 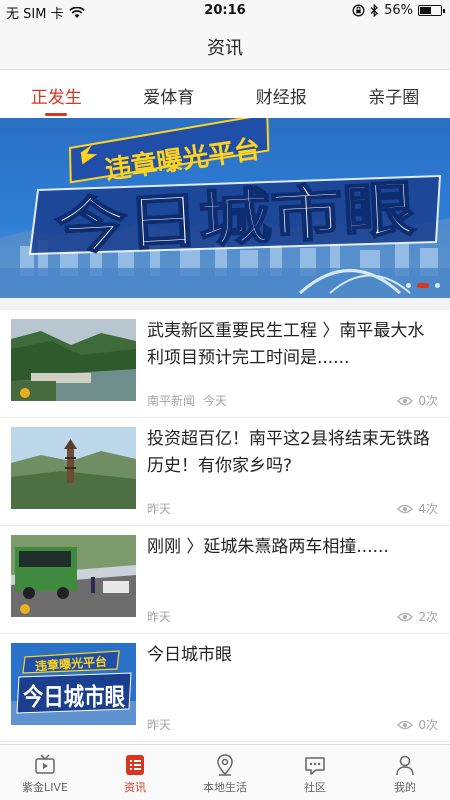 What do you see at coordinates (281, 98) in the screenshot?
I see `tab-label: 财经报` at bounding box center [281, 98].